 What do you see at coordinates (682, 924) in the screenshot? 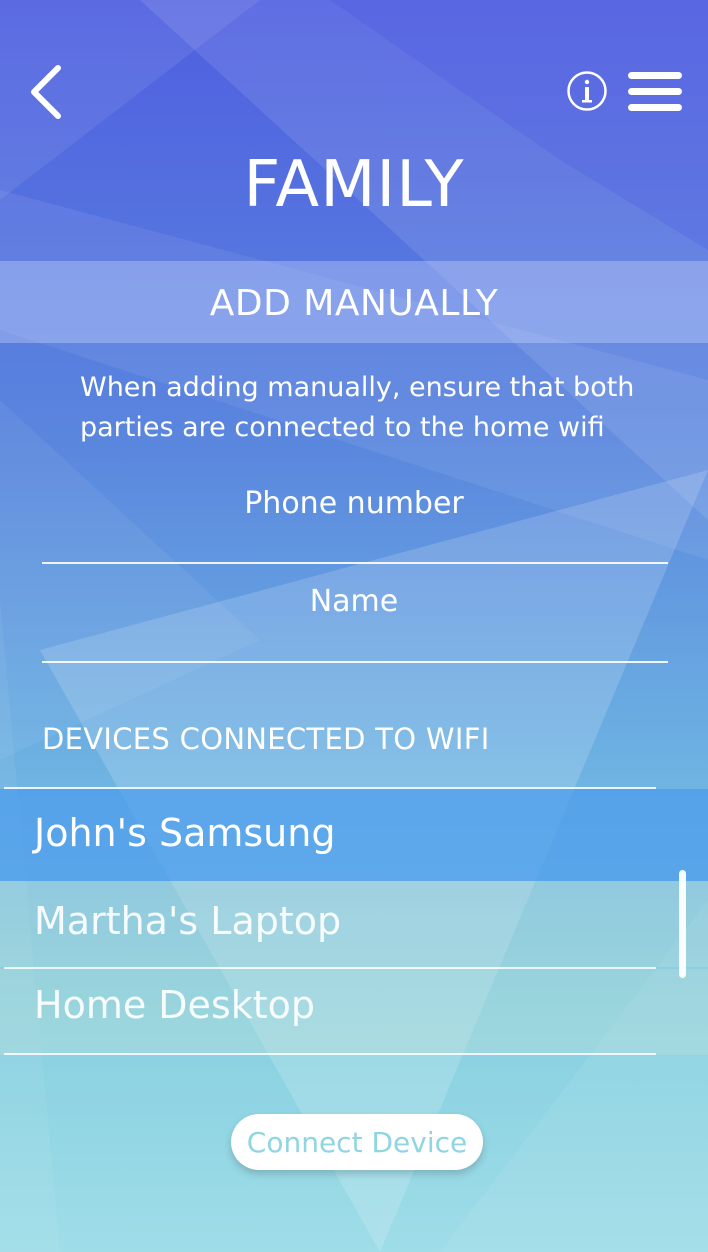
I see `device-list-scrollbar` at bounding box center [682, 924].